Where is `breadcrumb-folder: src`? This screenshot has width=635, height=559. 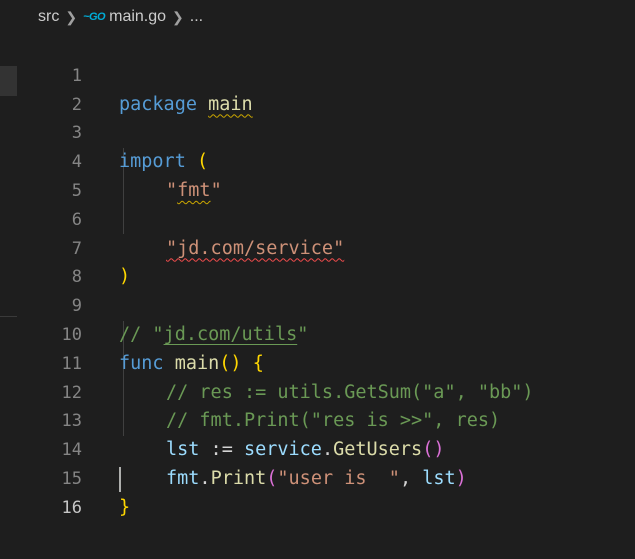 breadcrumb-folder: src is located at coordinates (48, 17).